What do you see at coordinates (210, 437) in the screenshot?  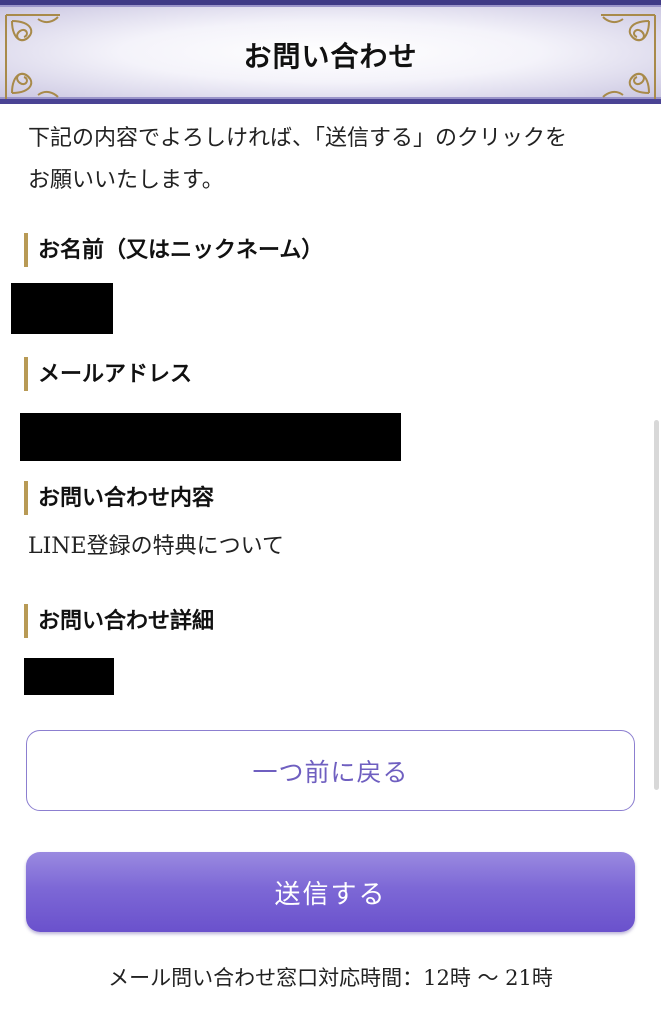 I see `redacted-email-value` at bounding box center [210, 437].